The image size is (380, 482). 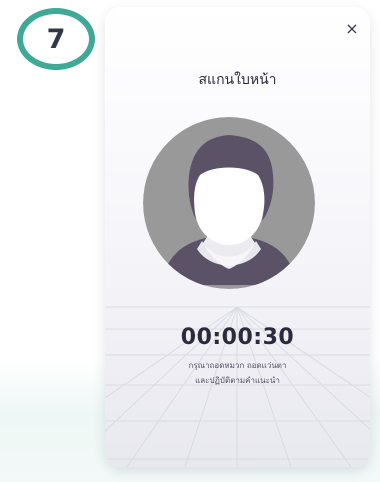 I want to click on instruction-line-1: กรุณาถอดหมวก ถอดแว่นตา, so click(x=237, y=365).